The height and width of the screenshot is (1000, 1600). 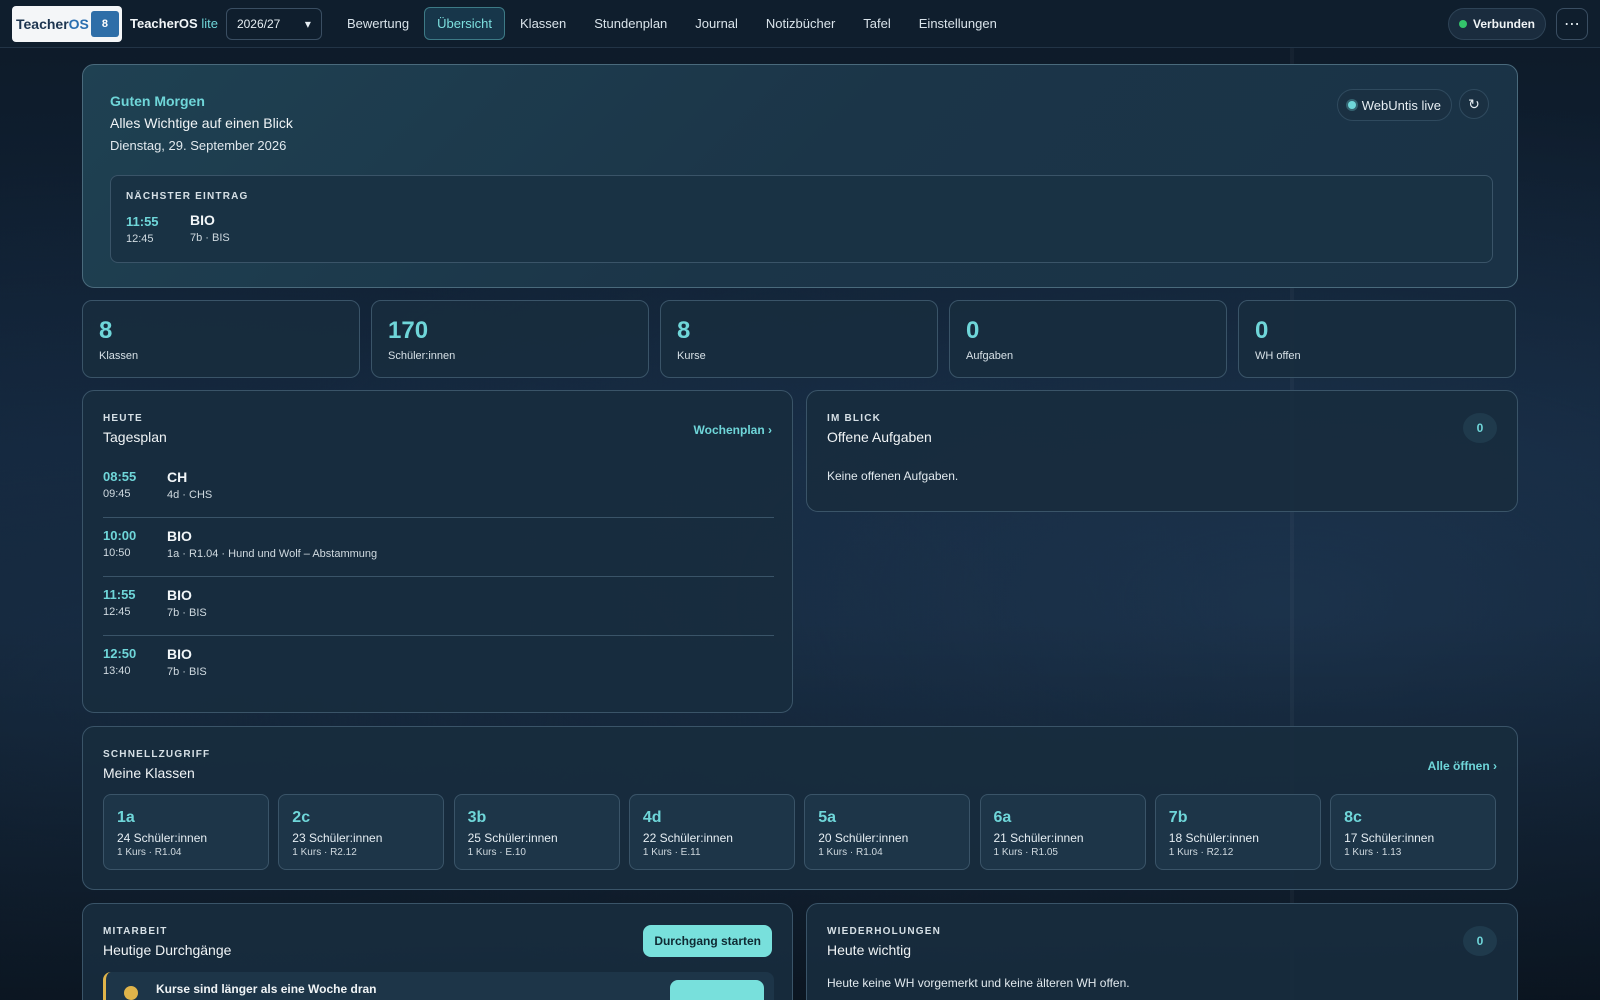 What do you see at coordinates (135, 437) in the screenshot?
I see `daily-plan-title: Tagesplan` at bounding box center [135, 437].